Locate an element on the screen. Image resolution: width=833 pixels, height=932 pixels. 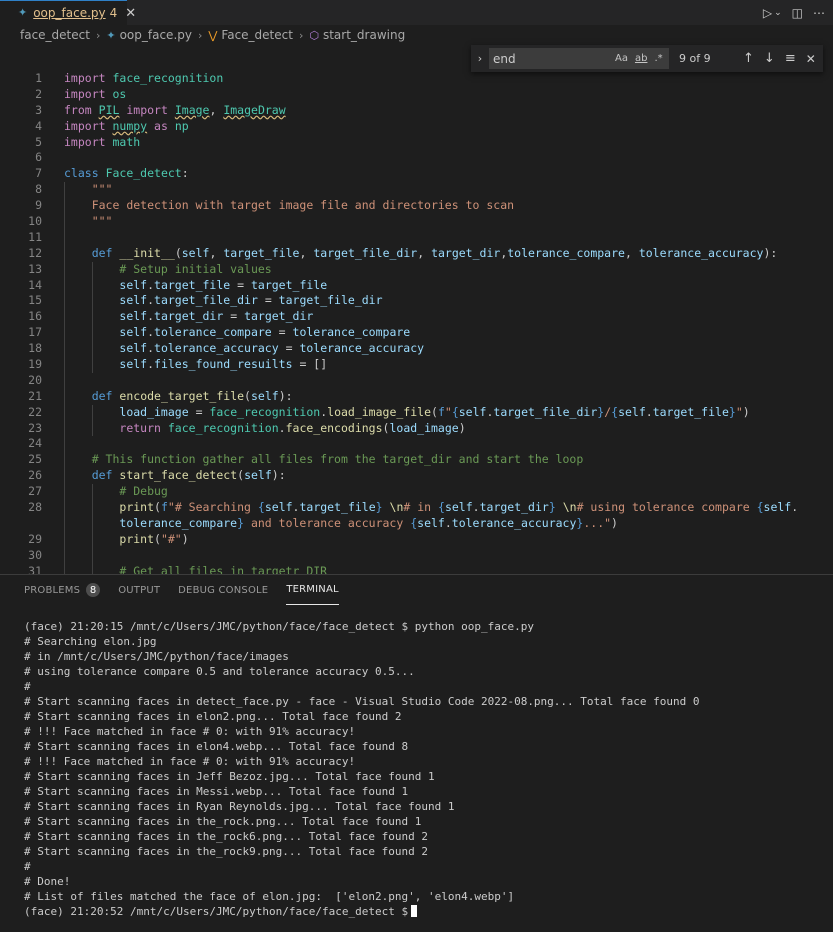
code-line: 8 """ is located at coordinates (416, 190).